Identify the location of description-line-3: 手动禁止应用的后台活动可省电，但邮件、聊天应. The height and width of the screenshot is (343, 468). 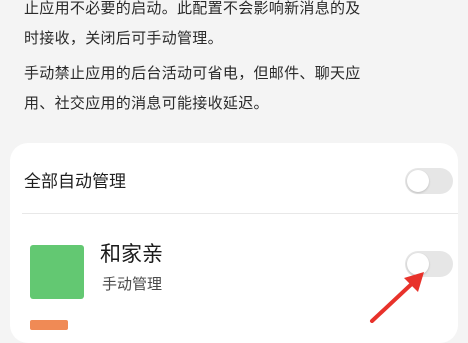
(192, 73).